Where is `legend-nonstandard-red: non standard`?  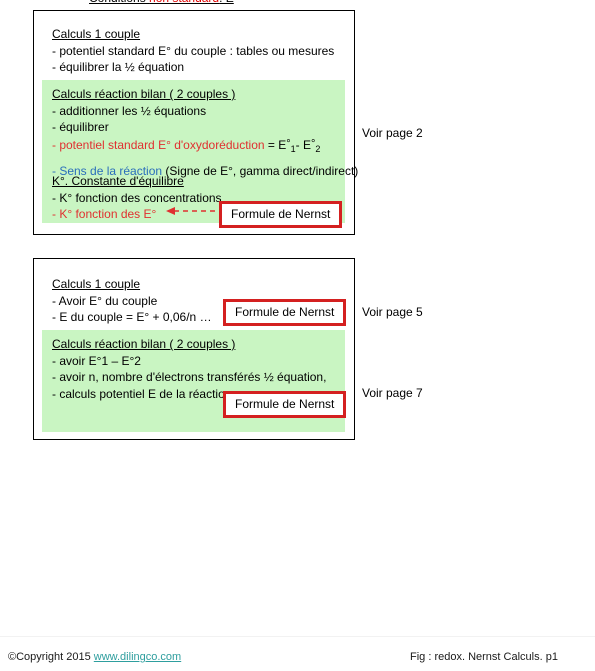 legend-nonstandard-red: non standard is located at coordinates (184, 2).